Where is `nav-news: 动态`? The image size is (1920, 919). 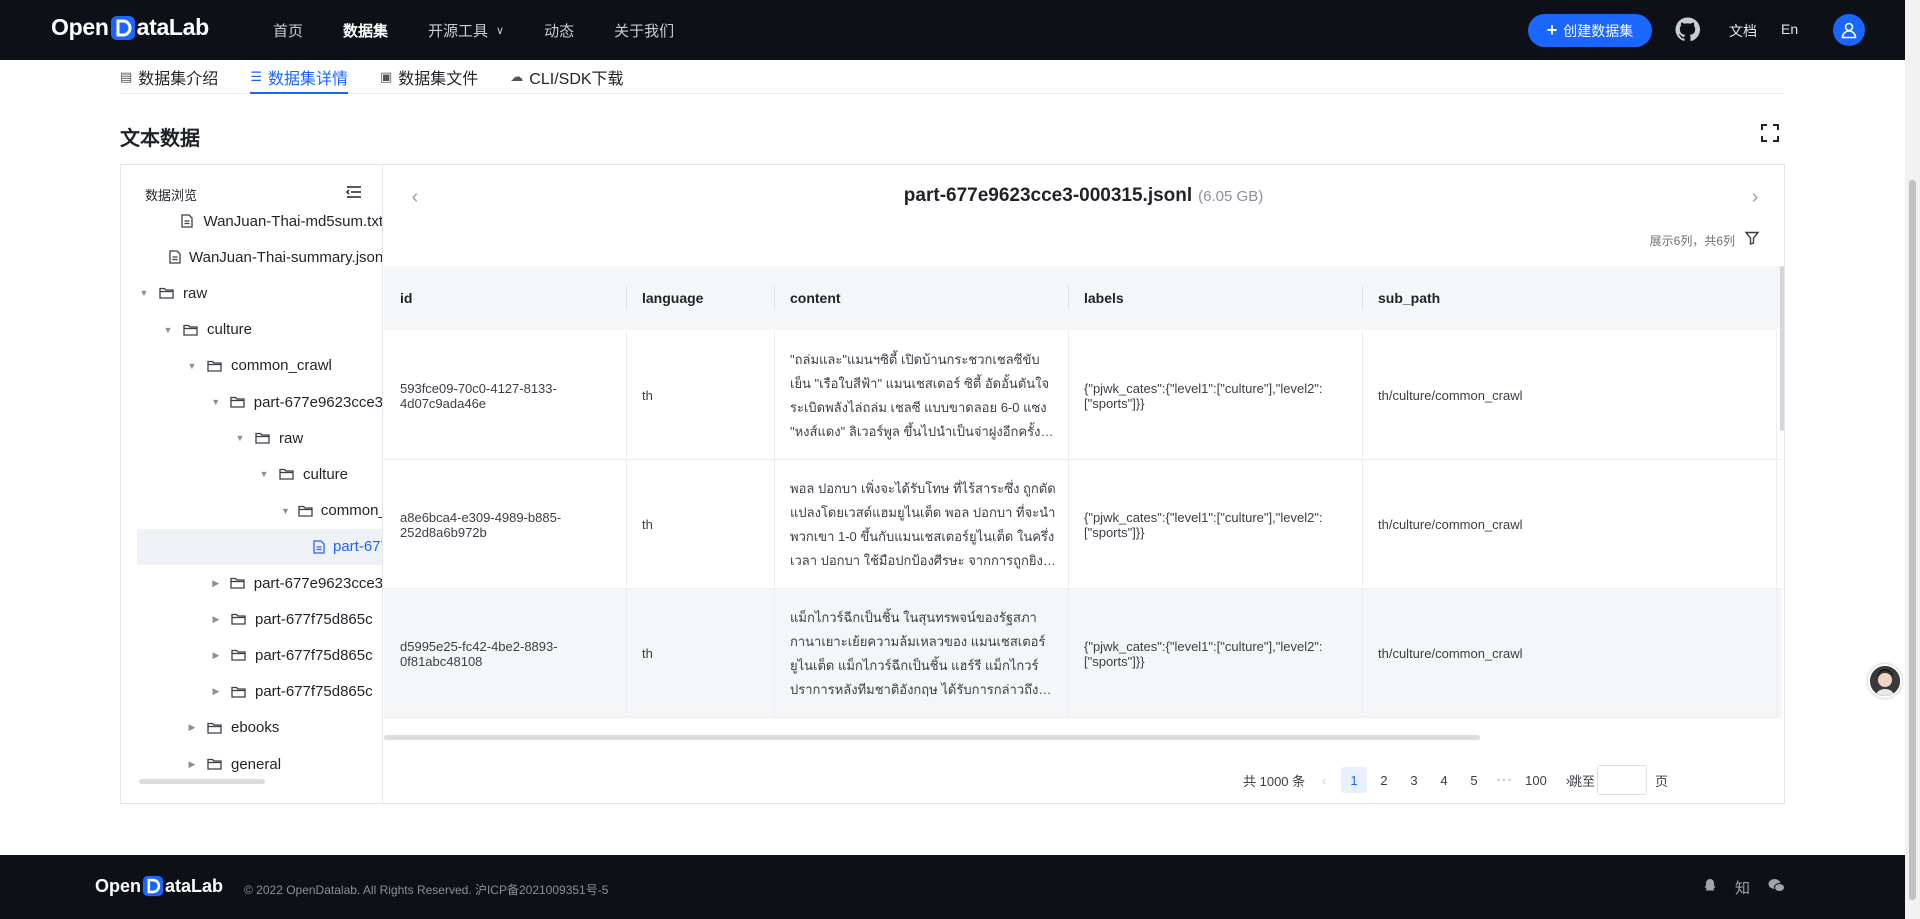
nav-news: 动态 is located at coordinates (559, 30).